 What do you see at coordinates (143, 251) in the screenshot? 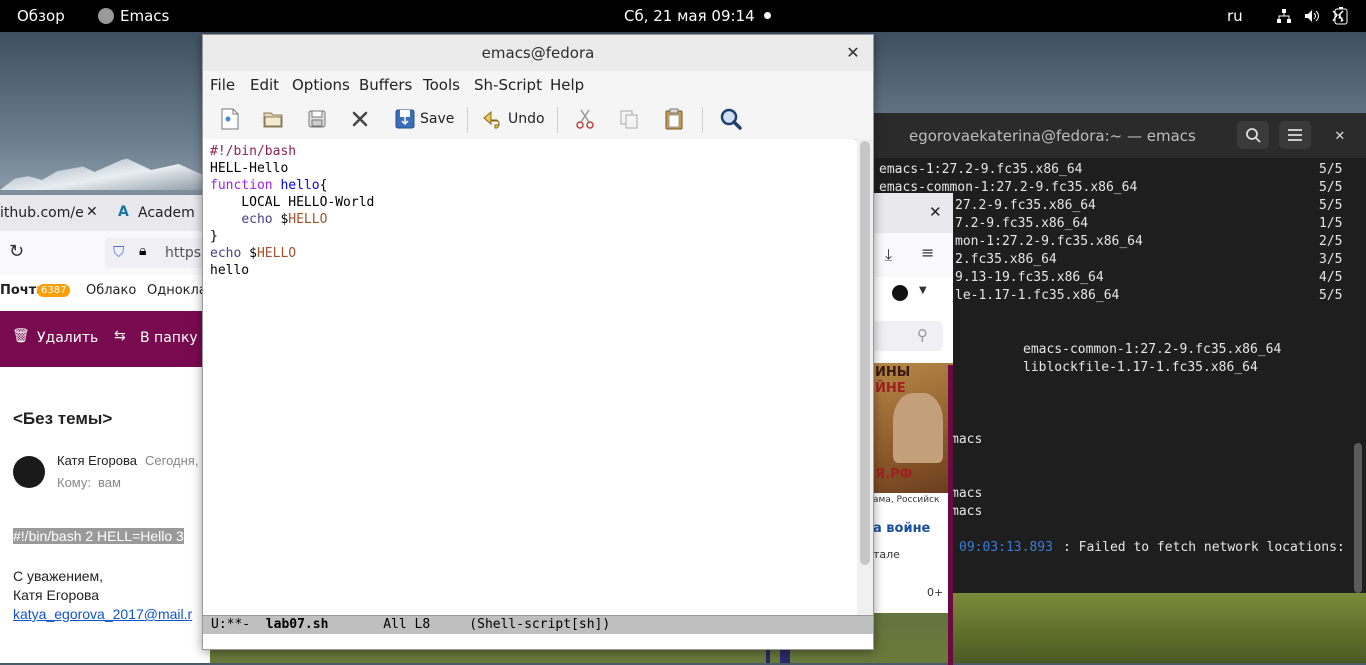
I see `lock-icon: 🔒︎` at bounding box center [143, 251].